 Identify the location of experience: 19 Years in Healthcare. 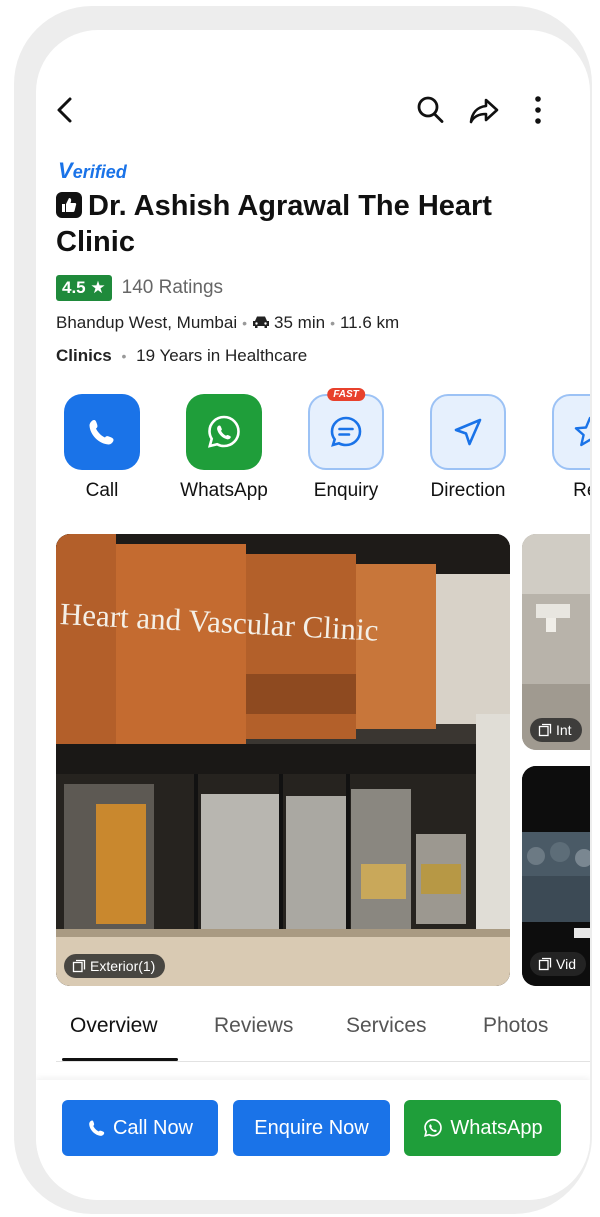
(222, 355).